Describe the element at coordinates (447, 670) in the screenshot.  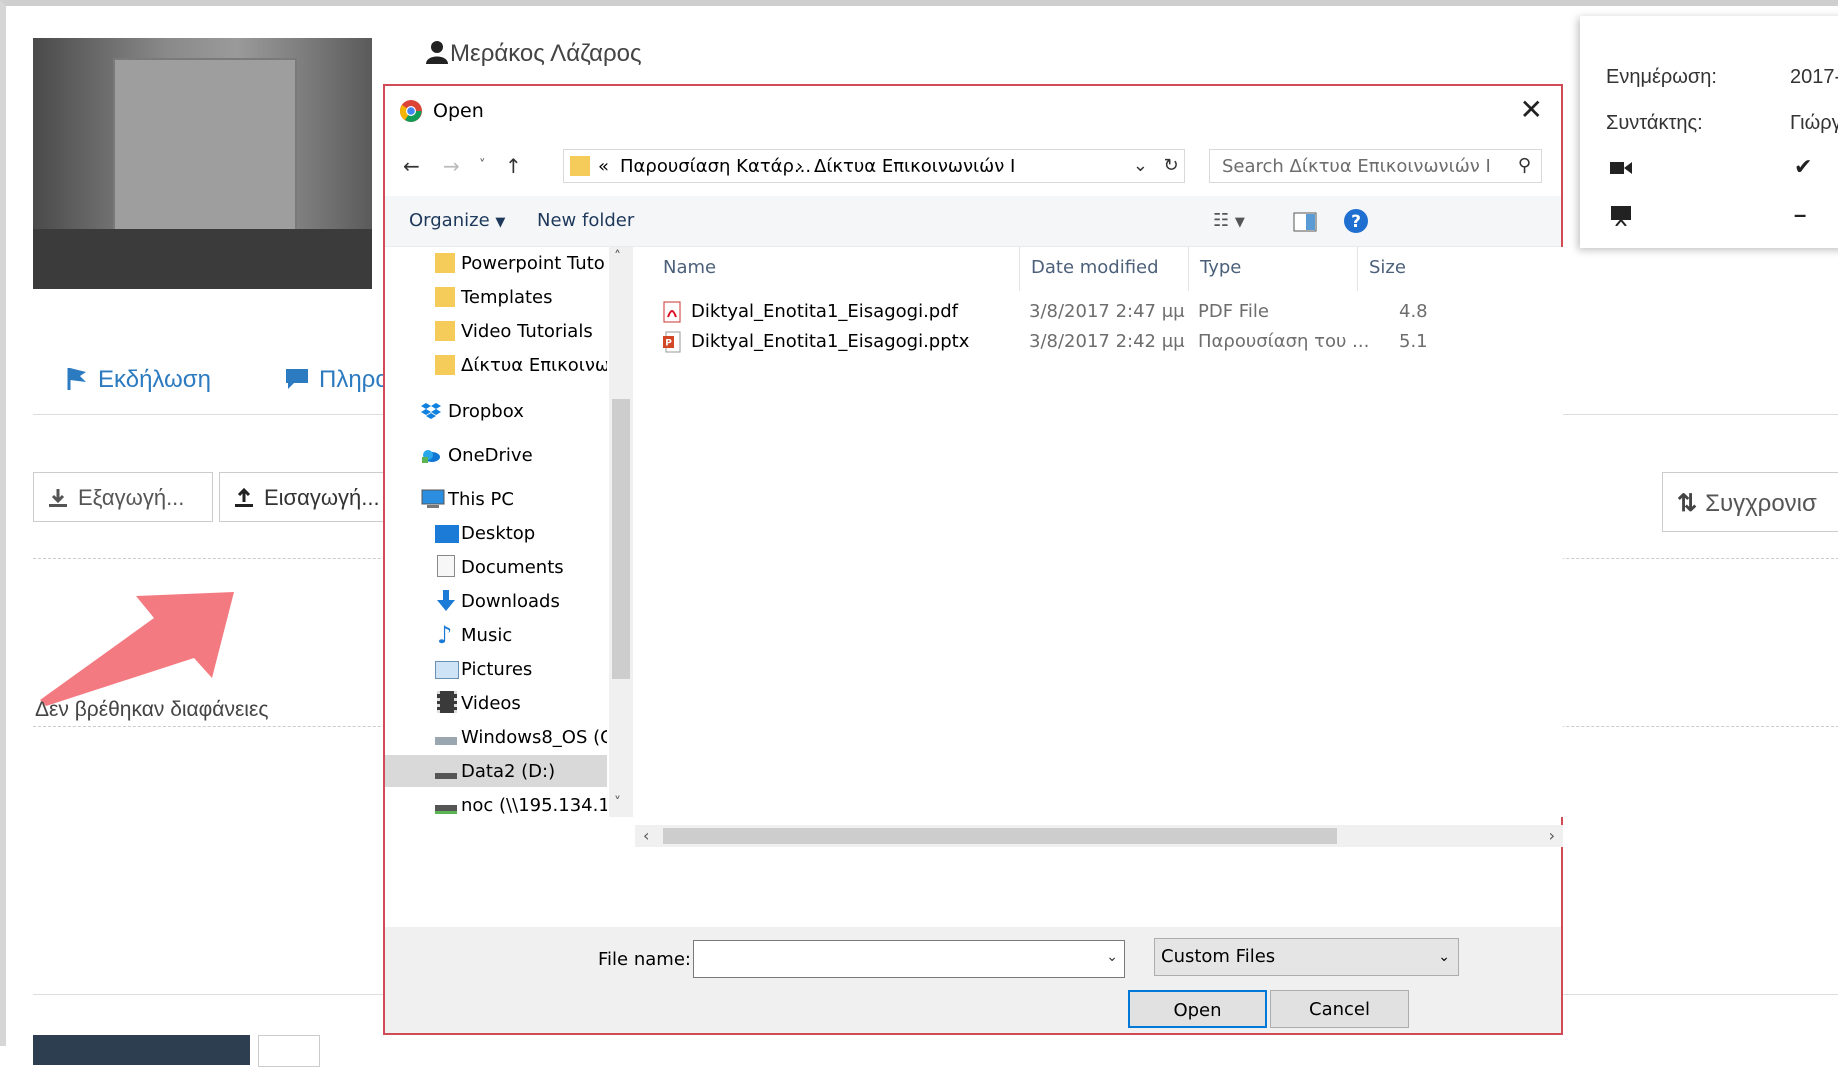
I see `pictures-icon` at that location.